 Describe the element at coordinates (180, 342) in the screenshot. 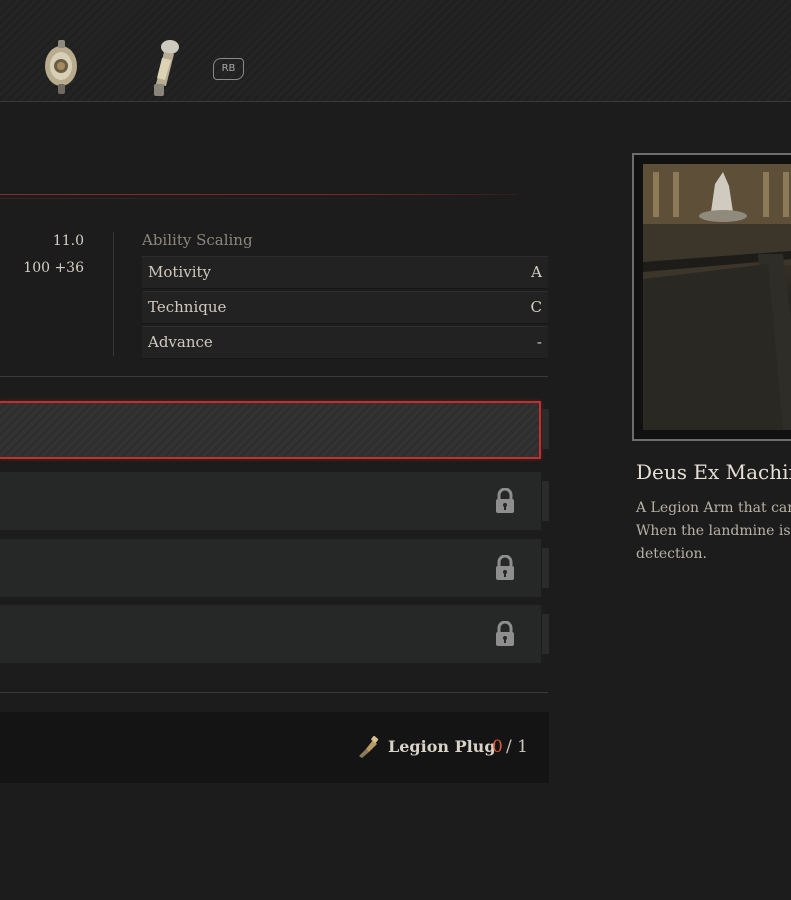

I see `scaling-label: Advance` at that location.